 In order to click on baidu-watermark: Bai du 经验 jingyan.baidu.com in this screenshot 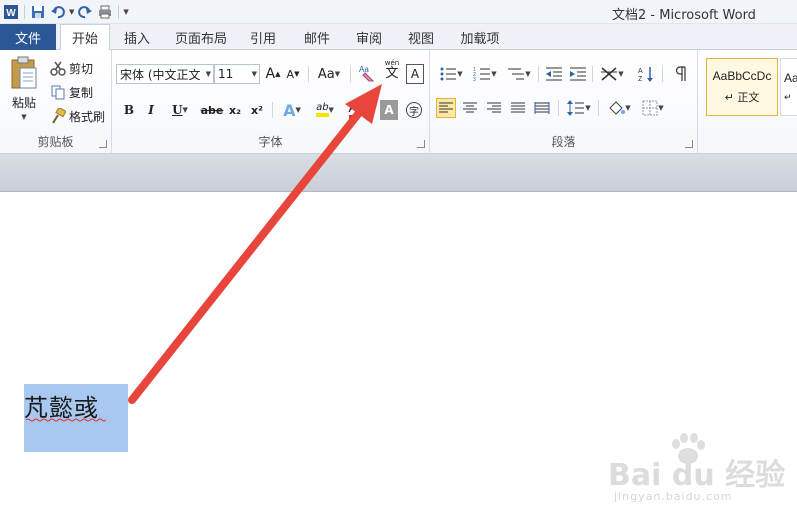, I will do `click(698, 471)`.